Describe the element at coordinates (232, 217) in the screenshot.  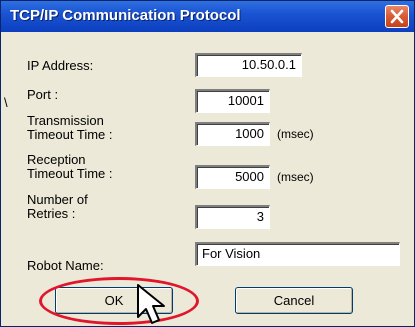
I see `retries-input: 3` at that location.